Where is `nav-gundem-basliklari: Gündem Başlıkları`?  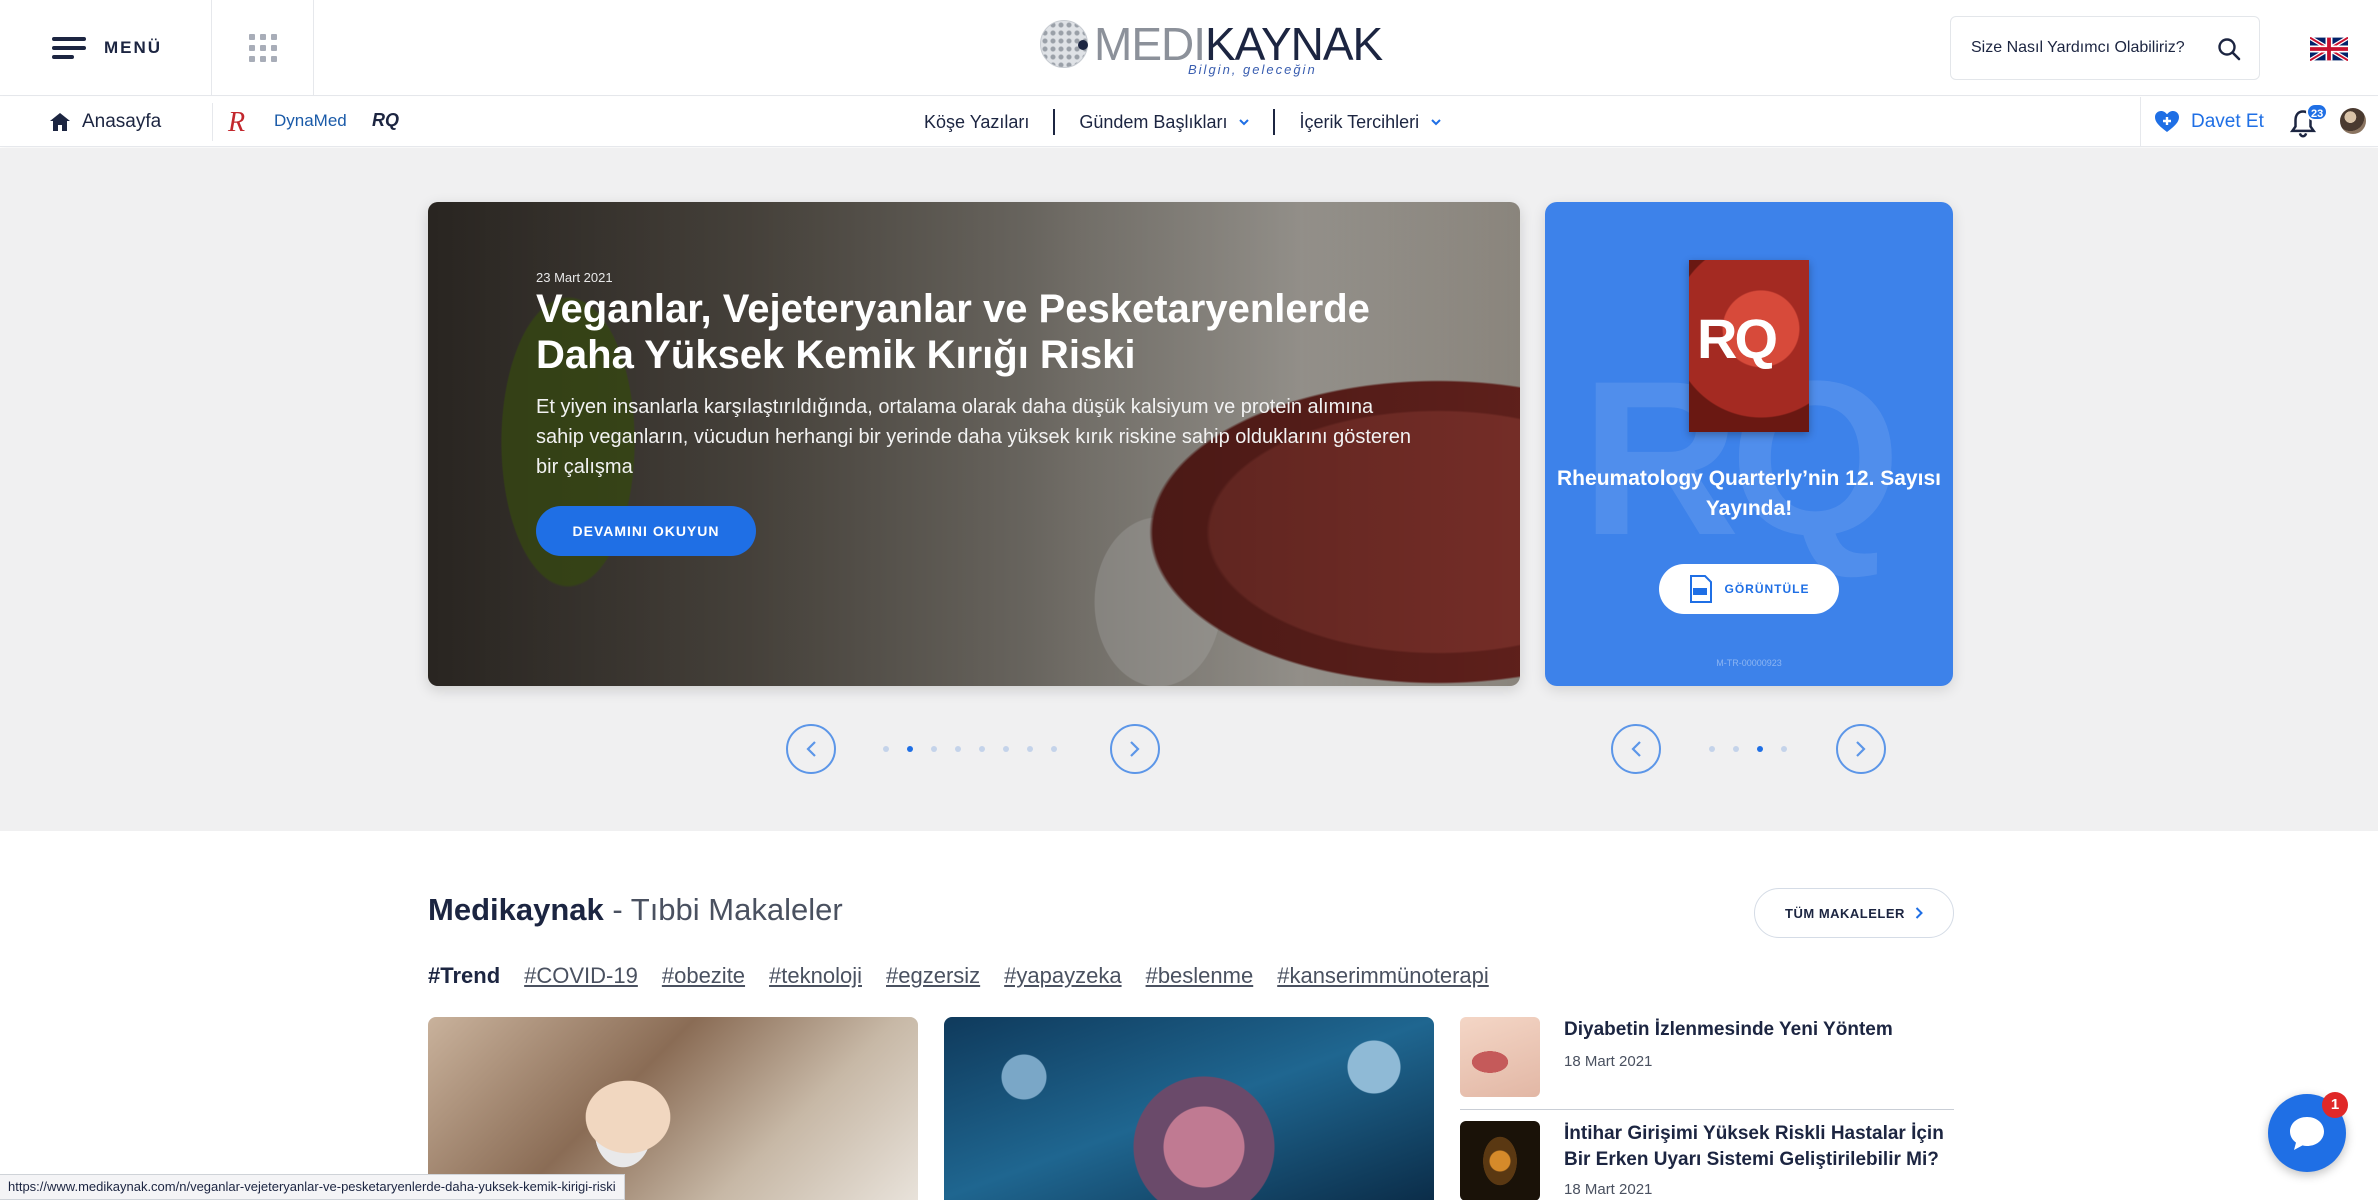
nav-gundem-basliklari: Gündem Başlıkları is located at coordinates (1164, 122).